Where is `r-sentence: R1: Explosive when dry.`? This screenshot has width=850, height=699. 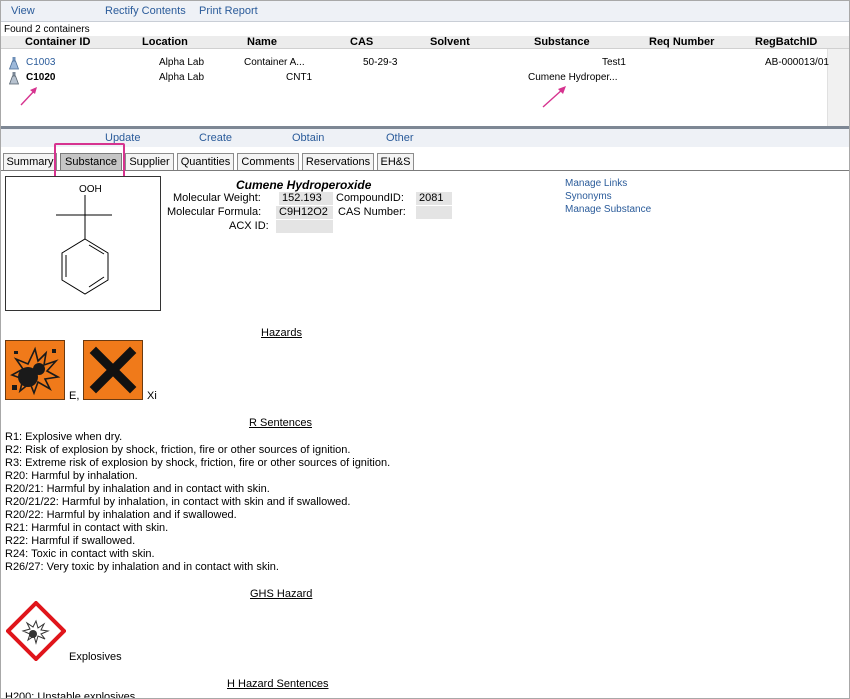
r-sentence: R1: Explosive when dry. is located at coordinates (64, 437).